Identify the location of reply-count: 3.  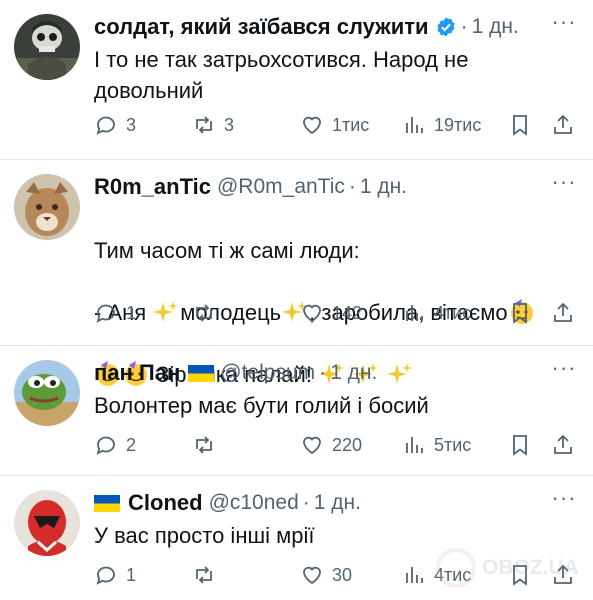
(131, 124).